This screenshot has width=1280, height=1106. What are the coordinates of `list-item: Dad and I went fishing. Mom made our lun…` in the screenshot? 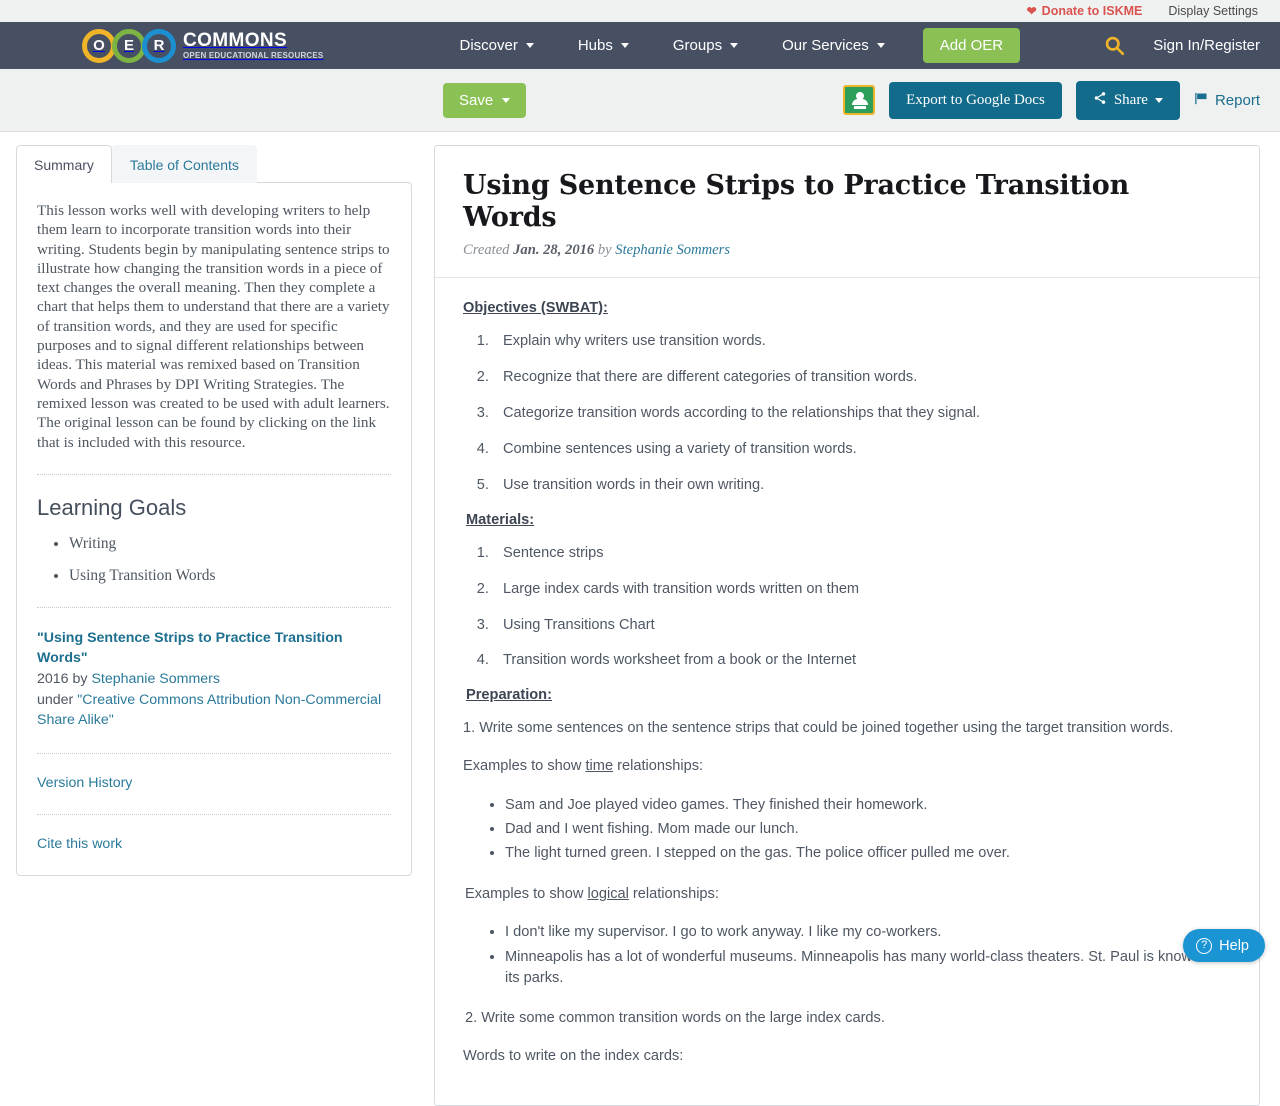 It's located at (868, 829).